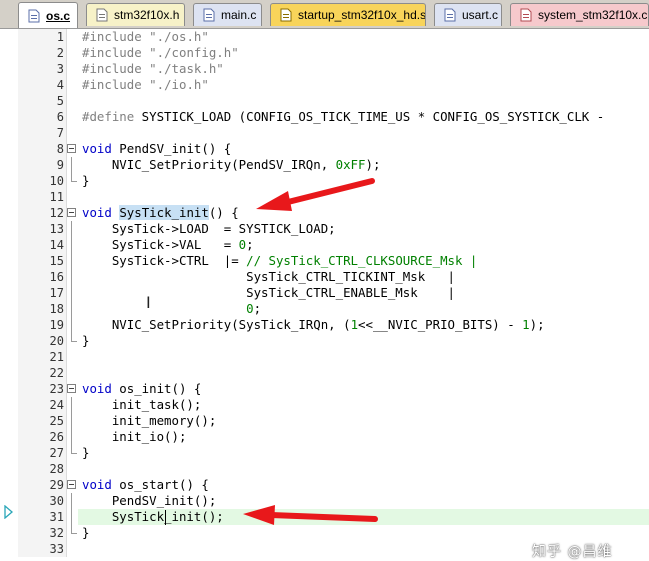 This screenshot has width=649, height=561. What do you see at coordinates (141, 389) in the screenshot?
I see `code-line: void os_init() {` at bounding box center [141, 389].